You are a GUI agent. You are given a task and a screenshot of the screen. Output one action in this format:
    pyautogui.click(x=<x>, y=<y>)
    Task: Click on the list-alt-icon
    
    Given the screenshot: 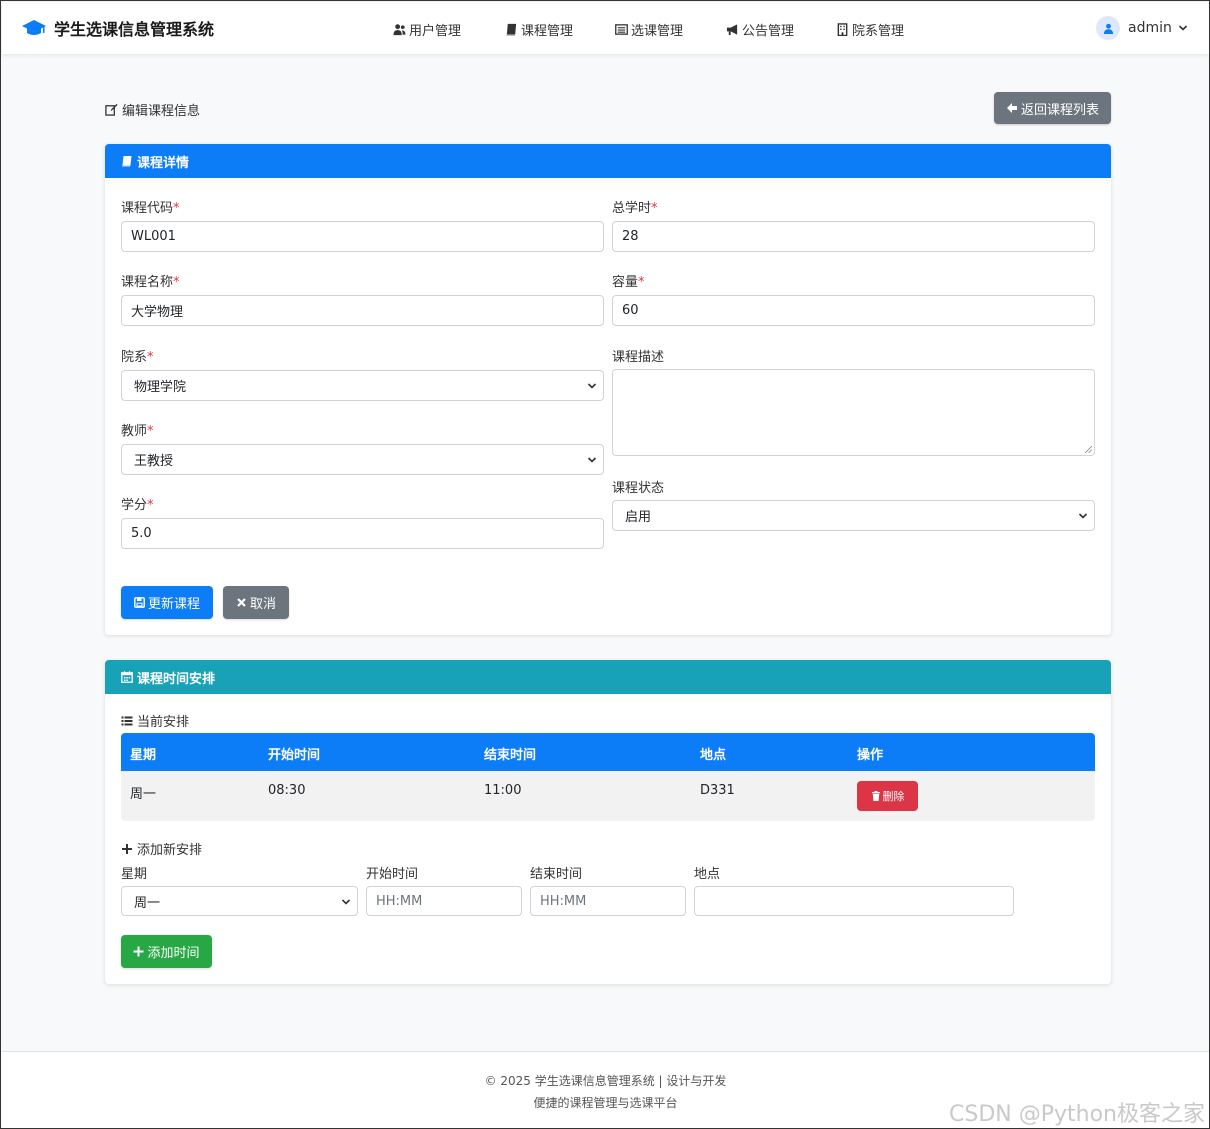 What is the action you would take?
    pyautogui.click(x=621, y=29)
    